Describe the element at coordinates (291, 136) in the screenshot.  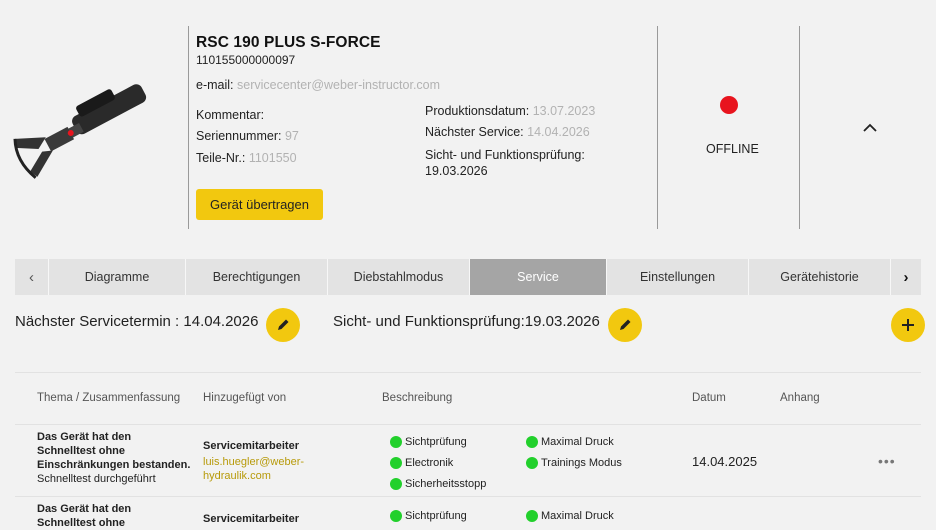
I see `serial-value: 97` at that location.